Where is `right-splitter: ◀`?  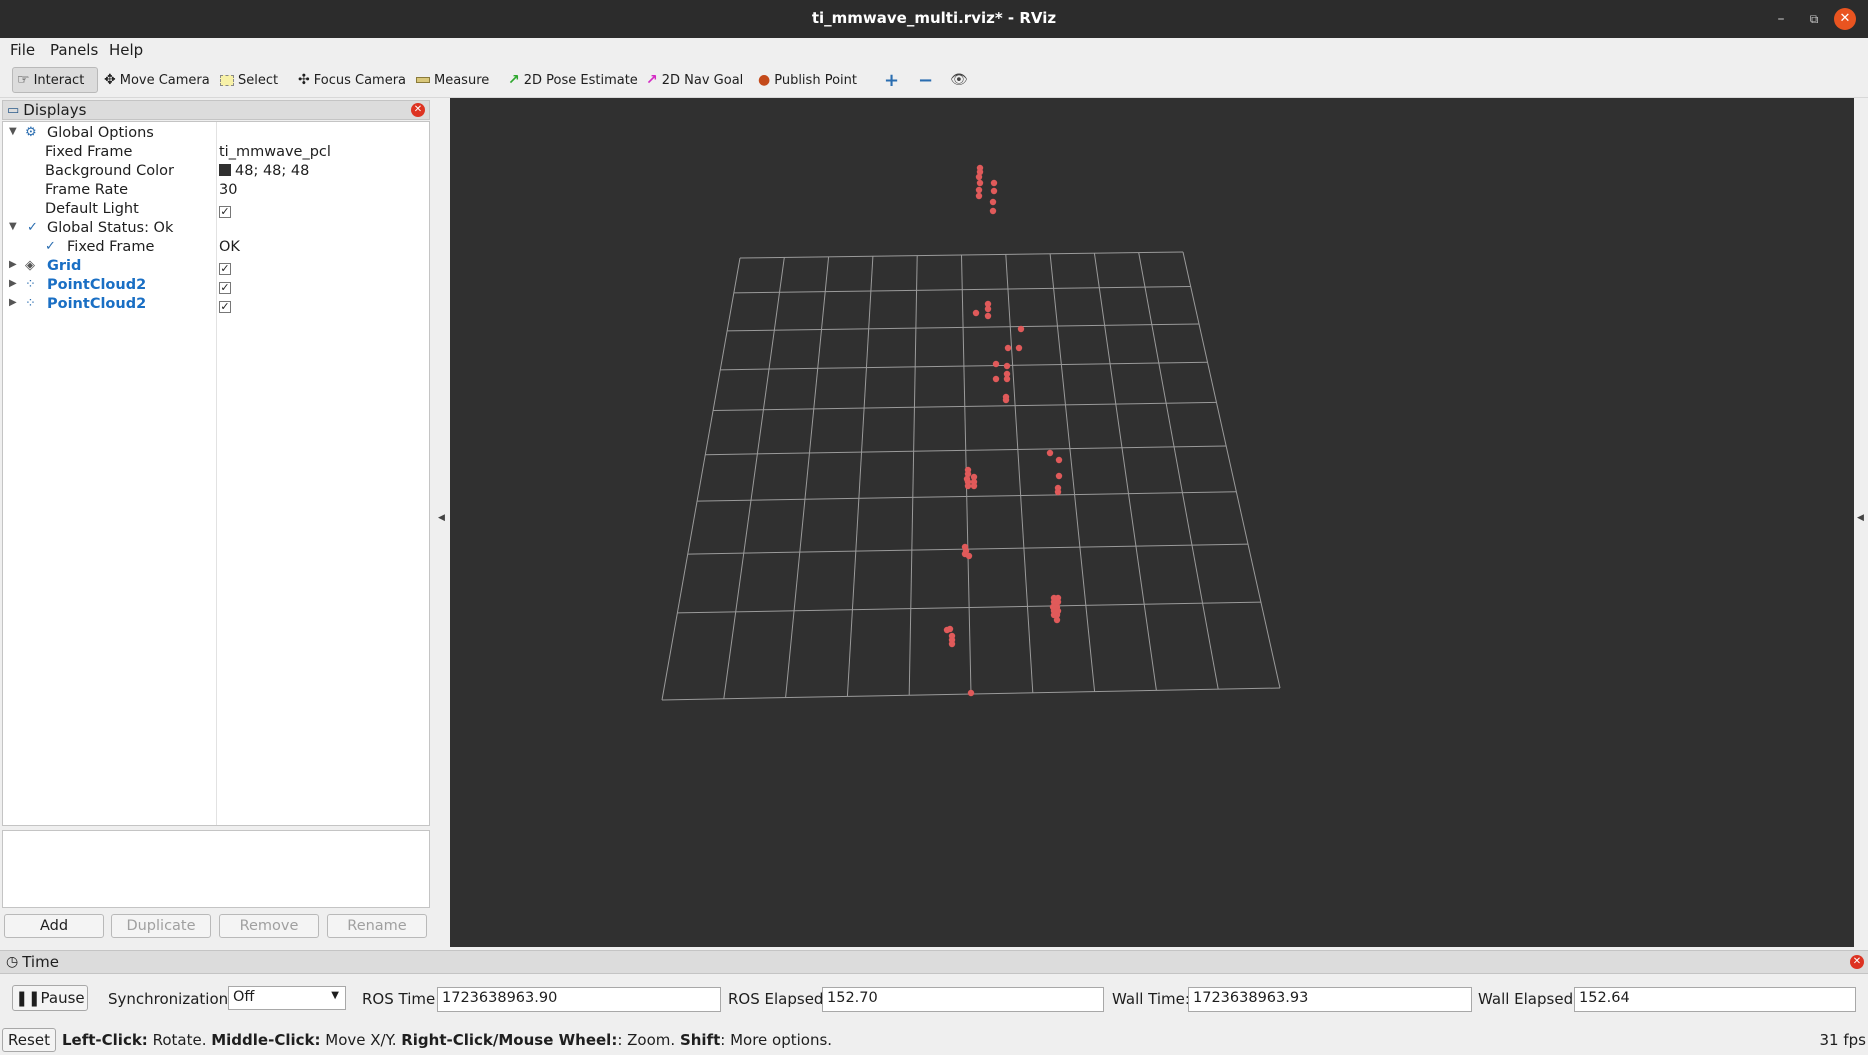 right-splitter: ◀ is located at coordinates (1861, 523).